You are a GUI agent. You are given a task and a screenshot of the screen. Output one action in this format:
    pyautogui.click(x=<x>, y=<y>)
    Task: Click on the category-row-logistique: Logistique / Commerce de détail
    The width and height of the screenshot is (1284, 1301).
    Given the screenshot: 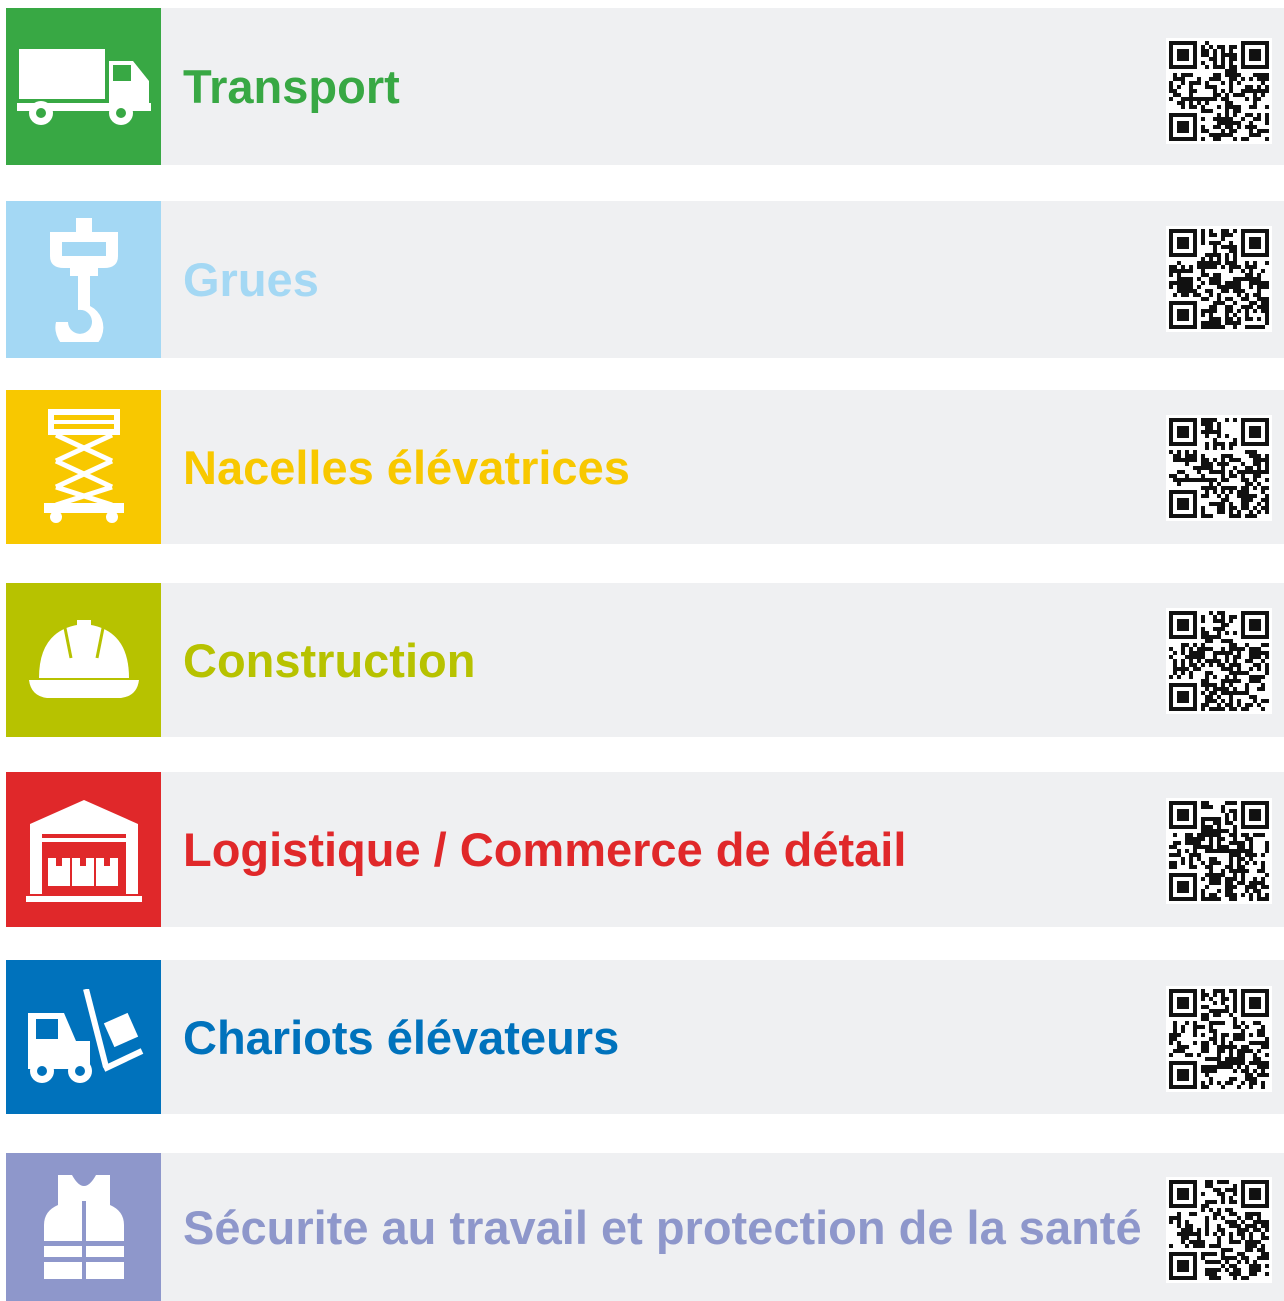 What is the action you would take?
    pyautogui.click(x=645, y=849)
    